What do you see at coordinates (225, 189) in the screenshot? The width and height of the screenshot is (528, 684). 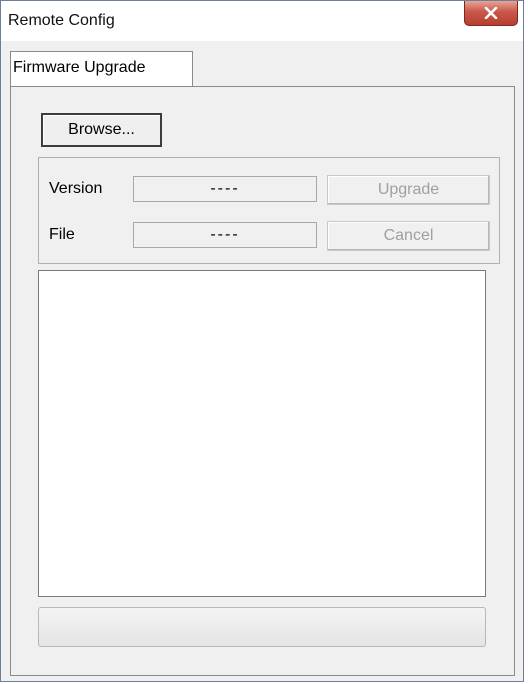 I see `version-field: ----` at bounding box center [225, 189].